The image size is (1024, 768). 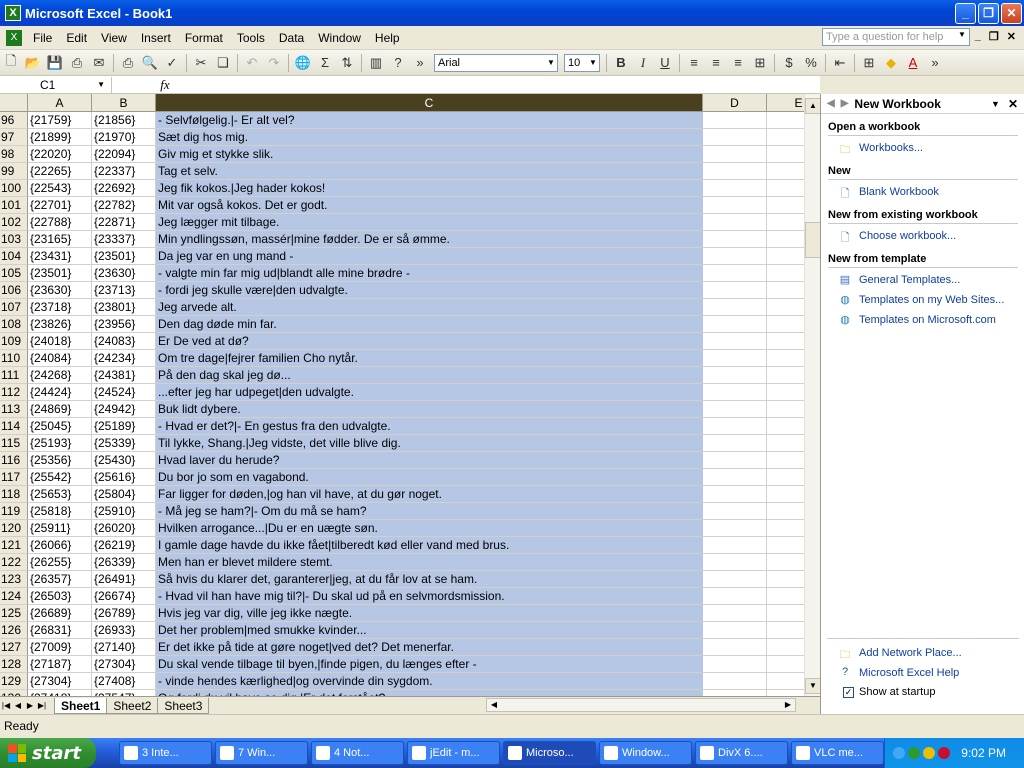 What do you see at coordinates (896, 37) in the screenshot?
I see `help-search-input: Type a question for help` at bounding box center [896, 37].